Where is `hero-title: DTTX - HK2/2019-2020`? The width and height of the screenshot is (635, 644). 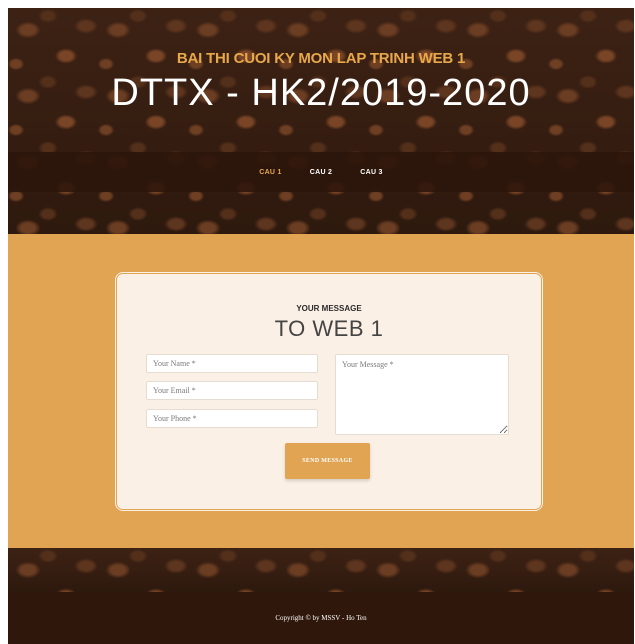
hero-title: DTTX - HK2/2019-2020 is located at coordinates (321, 93).